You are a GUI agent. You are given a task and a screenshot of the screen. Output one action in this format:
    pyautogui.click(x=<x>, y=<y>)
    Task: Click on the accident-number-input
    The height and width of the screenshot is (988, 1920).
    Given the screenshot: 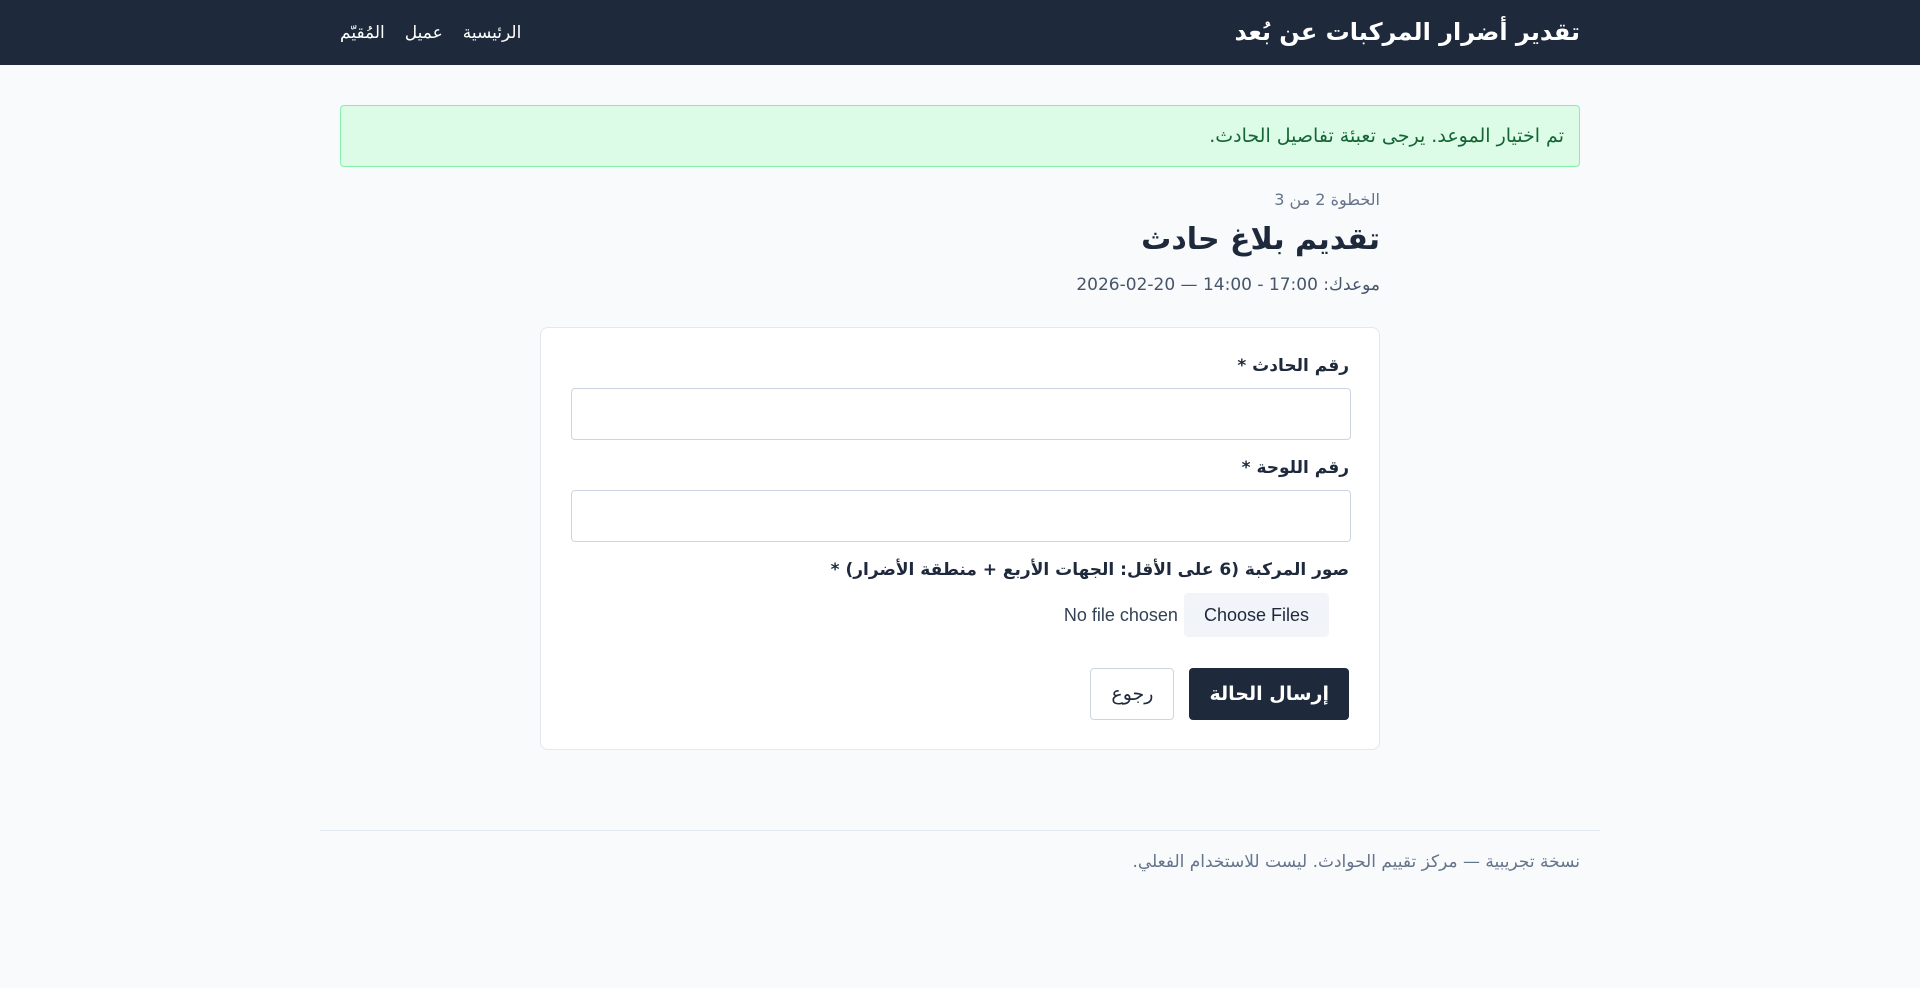 What is the action you would take?
    pyautogui.click(x=961, y=414)
    